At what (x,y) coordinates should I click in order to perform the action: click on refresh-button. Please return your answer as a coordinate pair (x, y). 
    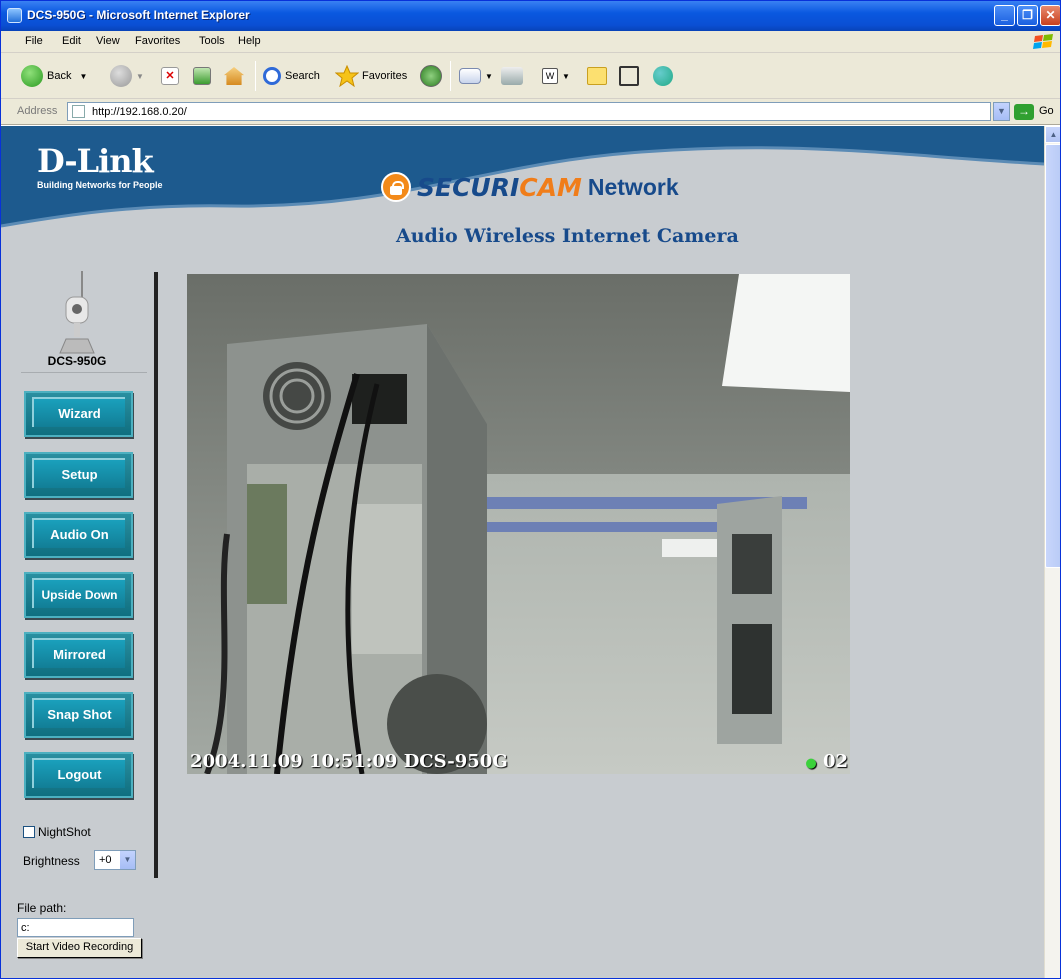
    Looking at the image, I should click on (204, 76).